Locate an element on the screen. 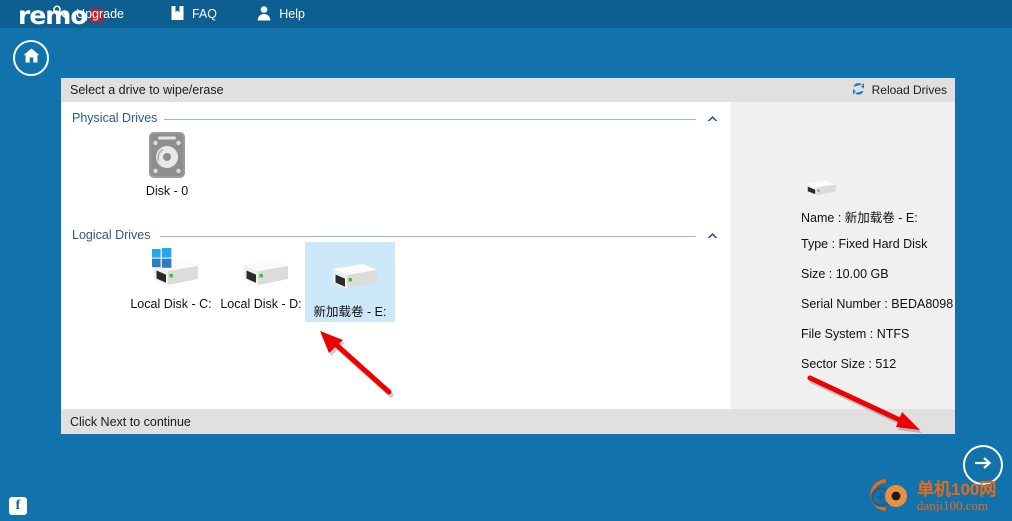 This screenshot has width=1012, height=521. group-logical-rule is located at coordinates (428, 236).